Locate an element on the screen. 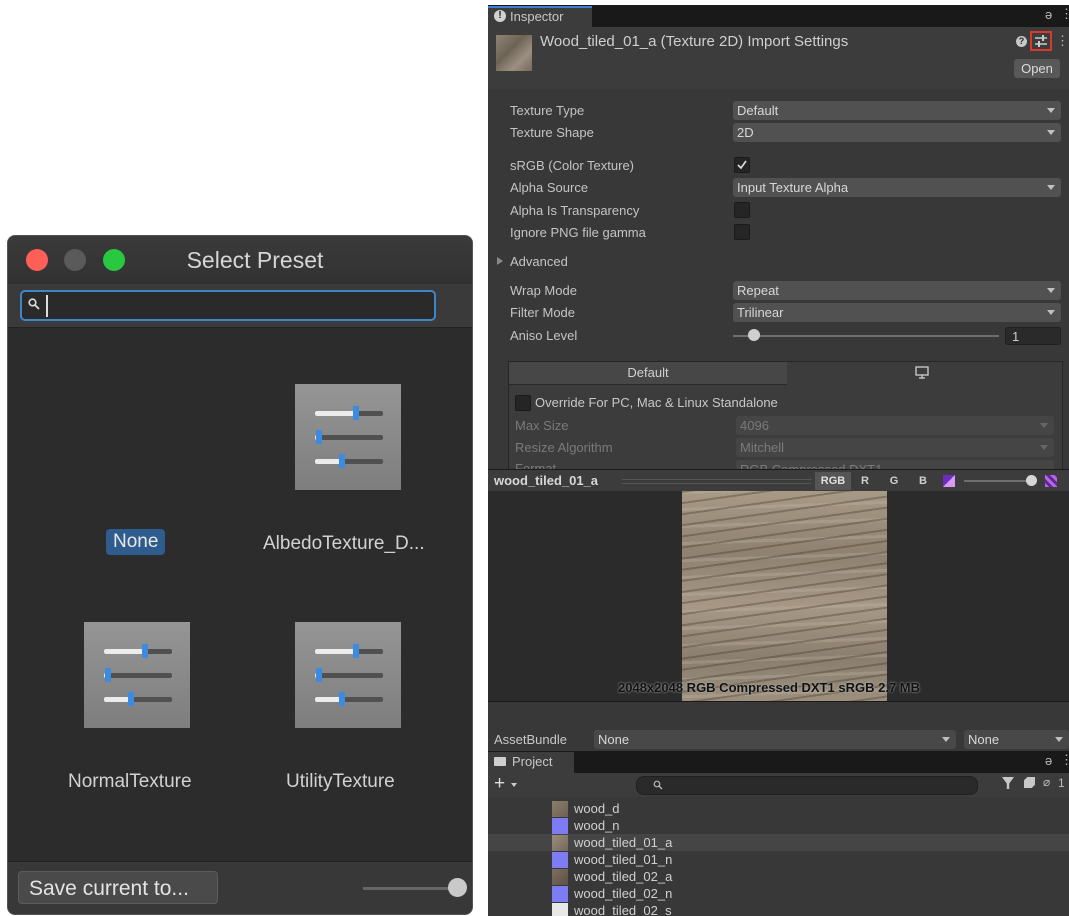 This screenshot has height=916, width=1069. project-search-box is located at coordinates (807, 785).